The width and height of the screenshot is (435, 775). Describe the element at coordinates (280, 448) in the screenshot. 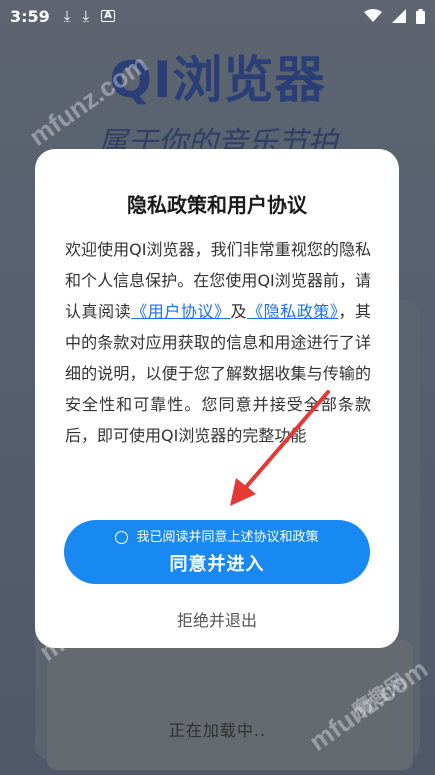

I see `annotation-arrow` at that location.